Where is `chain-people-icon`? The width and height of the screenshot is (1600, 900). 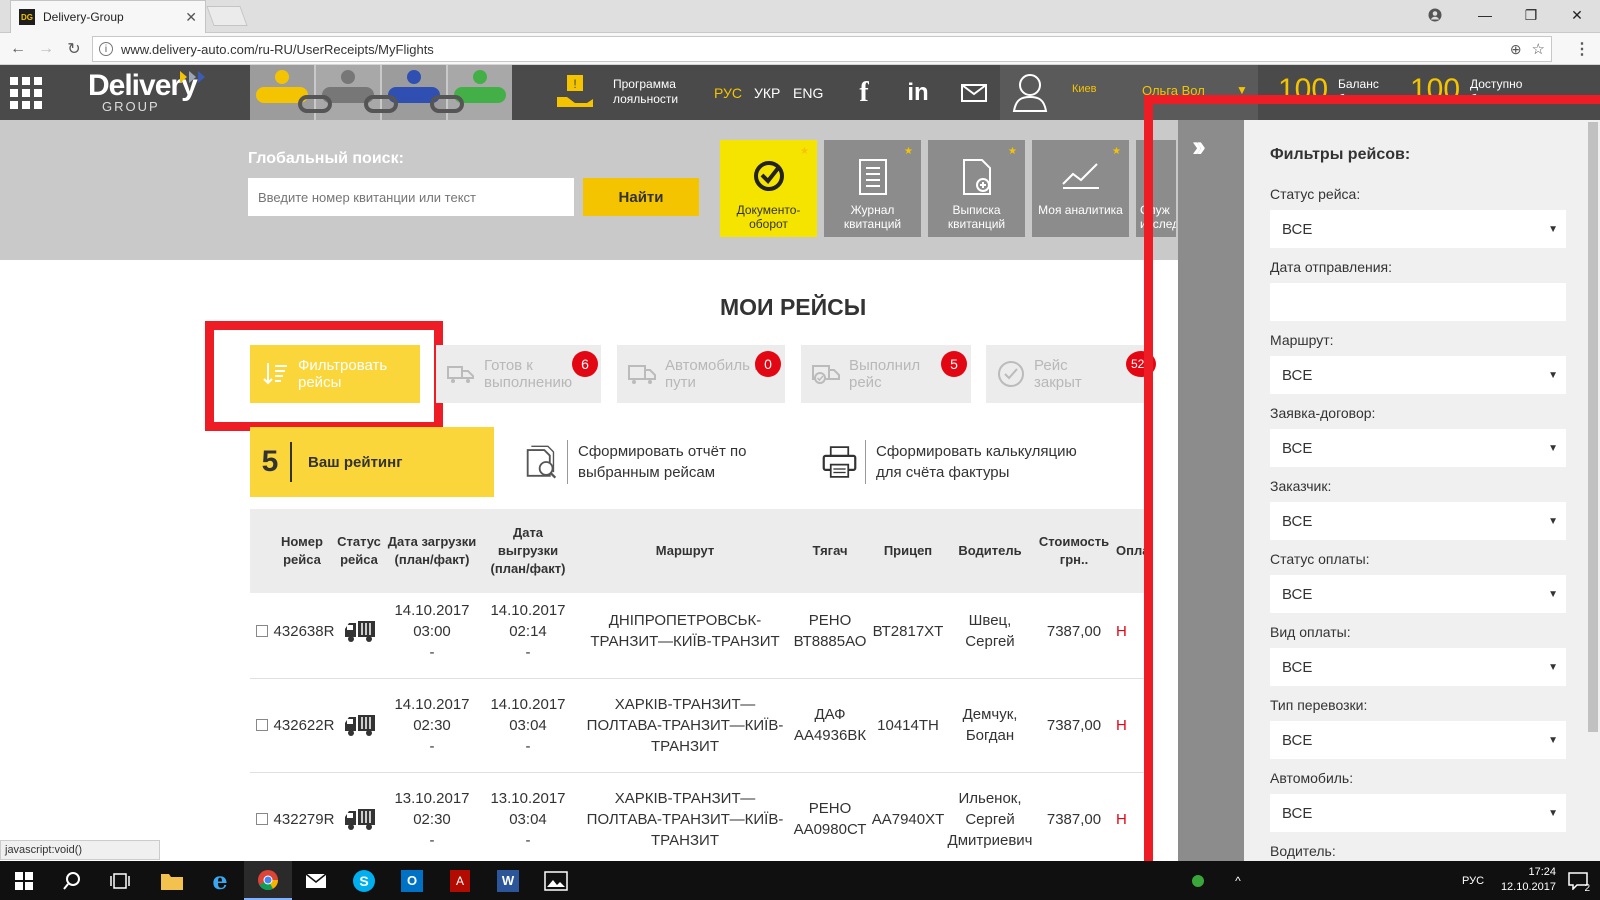
chain-people-icon is located at coordinates (381, 92).